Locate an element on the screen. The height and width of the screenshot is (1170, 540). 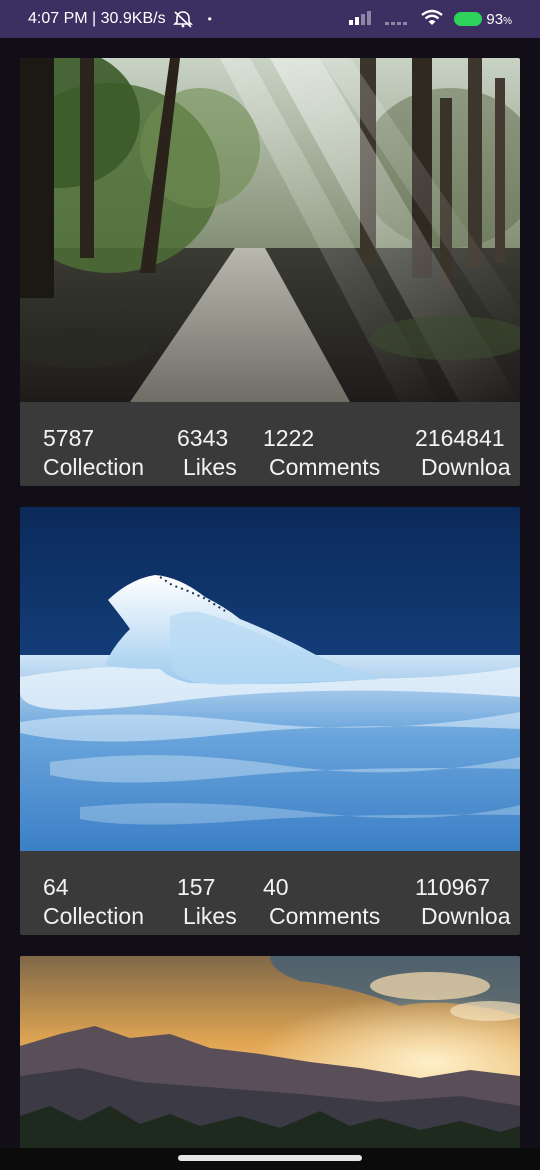
status-left: 4:07 PM | 30.9KB/s • is located at coordinates (120, 19).